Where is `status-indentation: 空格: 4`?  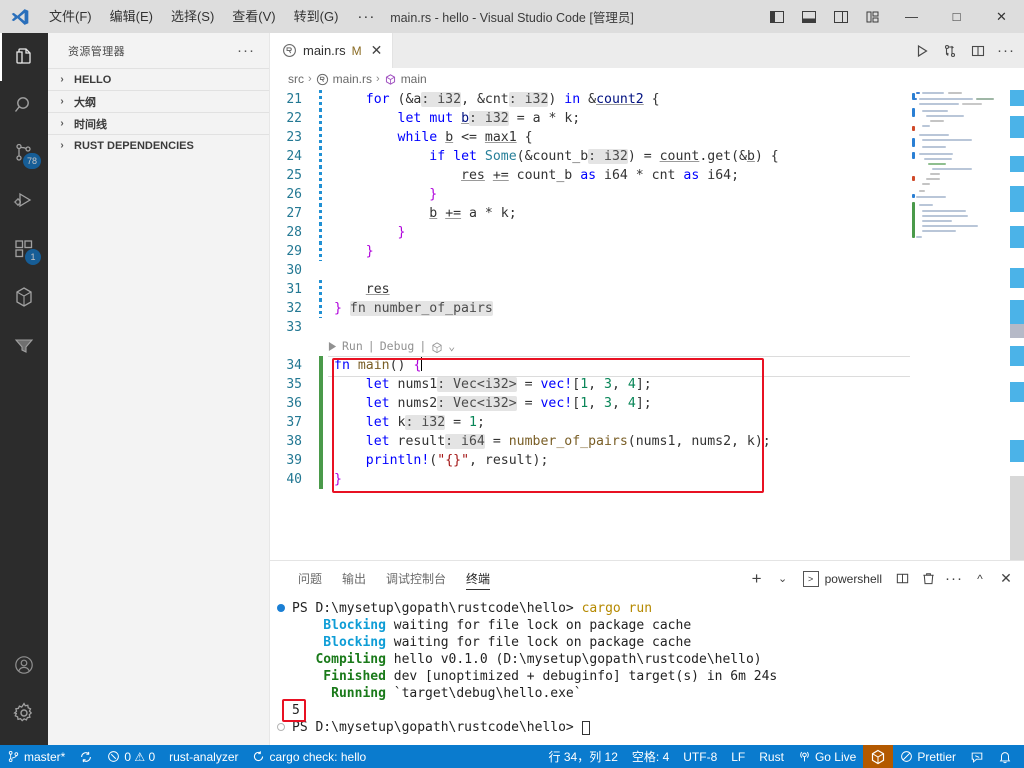
status-indentation: 空格: 4 is located at coordinates (650, 756).